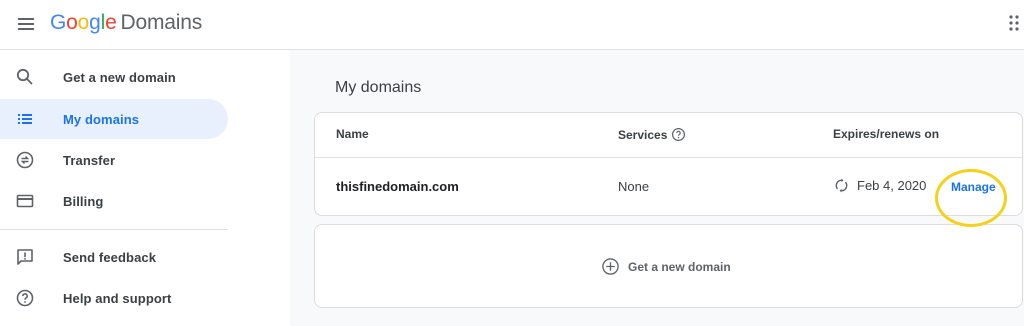  What do you see at coordinates (886, 134) in the screenshot?
I see `column-header-expires: Expires/renews on` at bounding box center [886, 134].